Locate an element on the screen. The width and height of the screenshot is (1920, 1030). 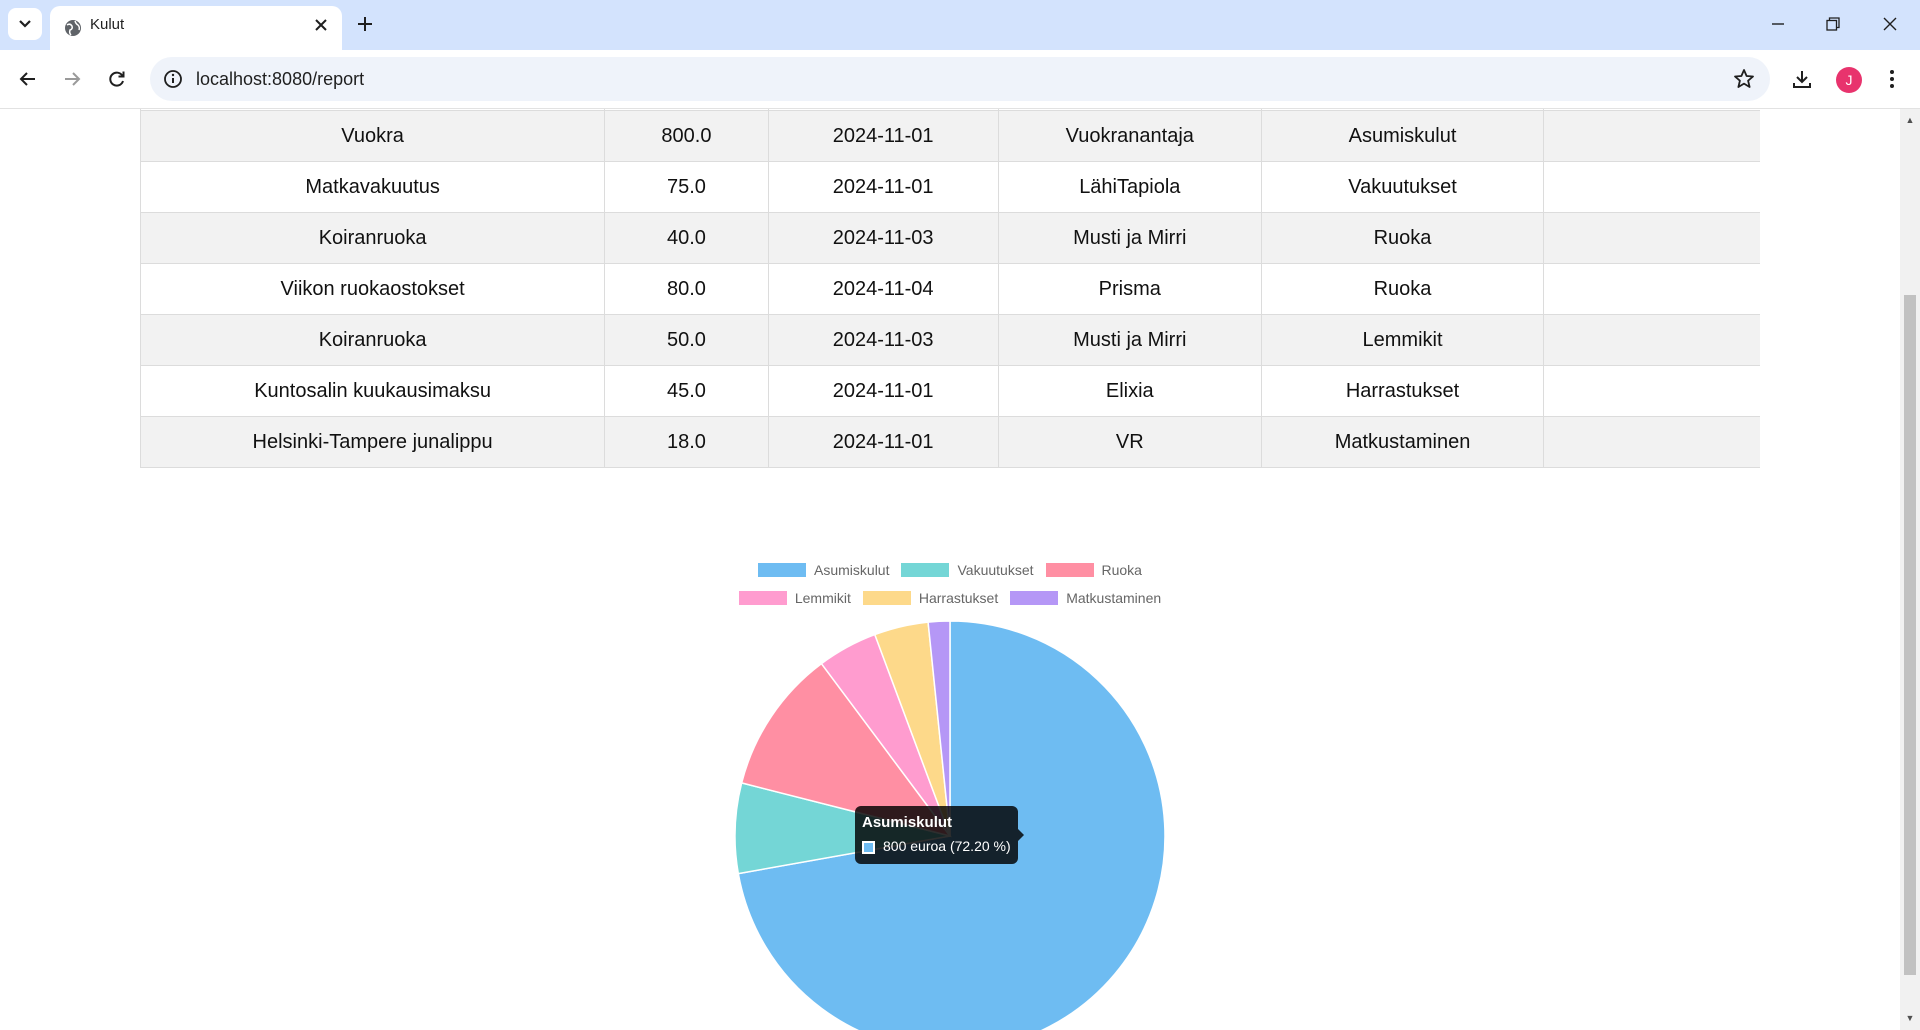
downloads-button is located at coordinates (1802, 79).